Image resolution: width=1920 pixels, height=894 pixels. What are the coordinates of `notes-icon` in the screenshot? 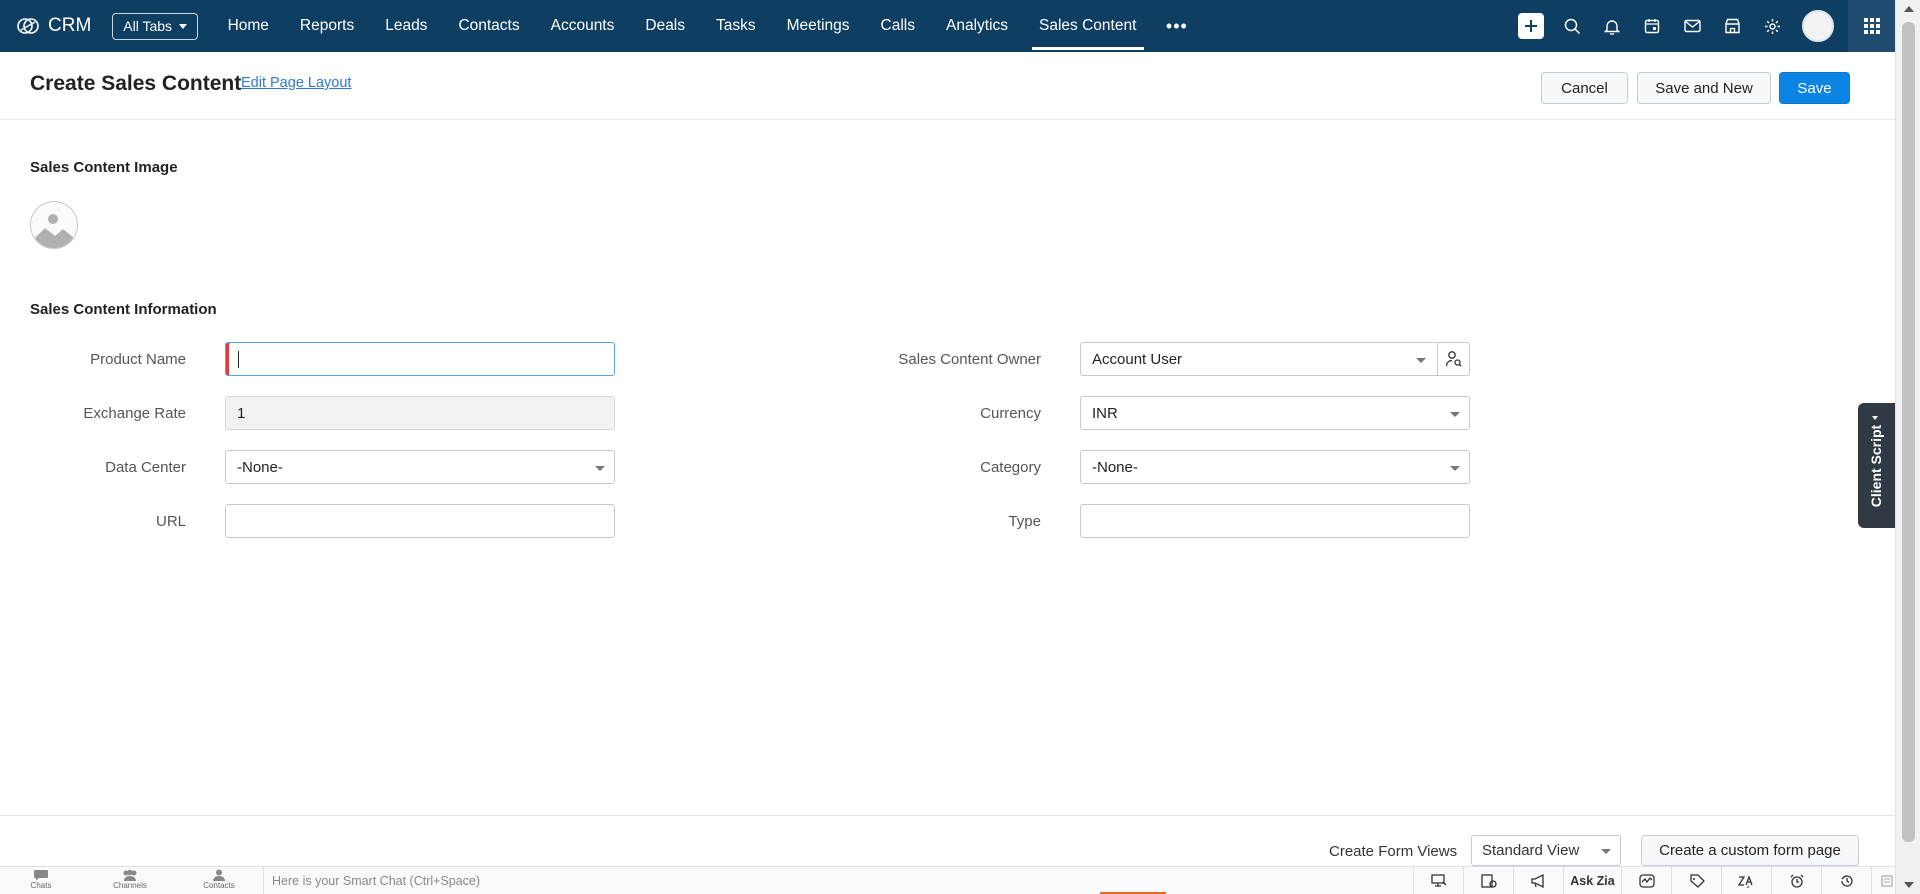 It's located at (1886, 880).